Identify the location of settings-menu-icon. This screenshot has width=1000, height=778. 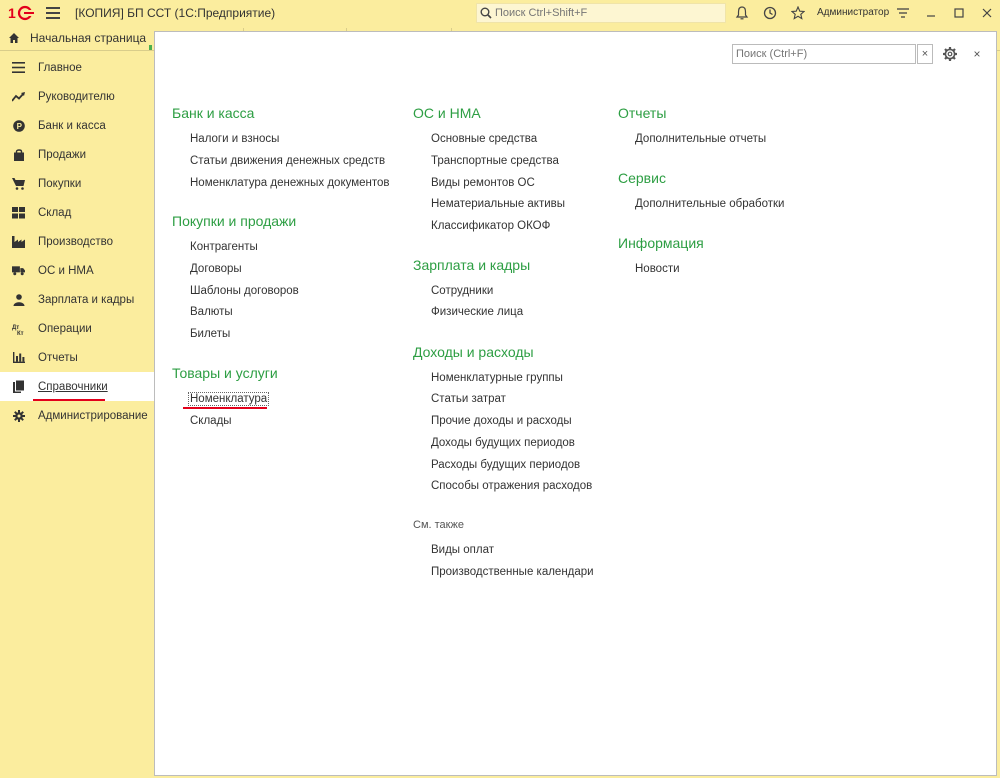
(903, 13).